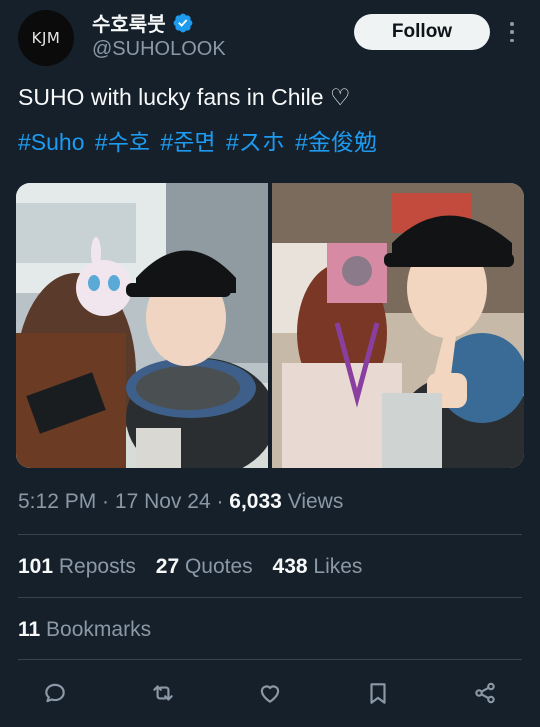 This screenshot has width=540, height=727. I want to click on reposts-label: Reposts, so click(94, 566).